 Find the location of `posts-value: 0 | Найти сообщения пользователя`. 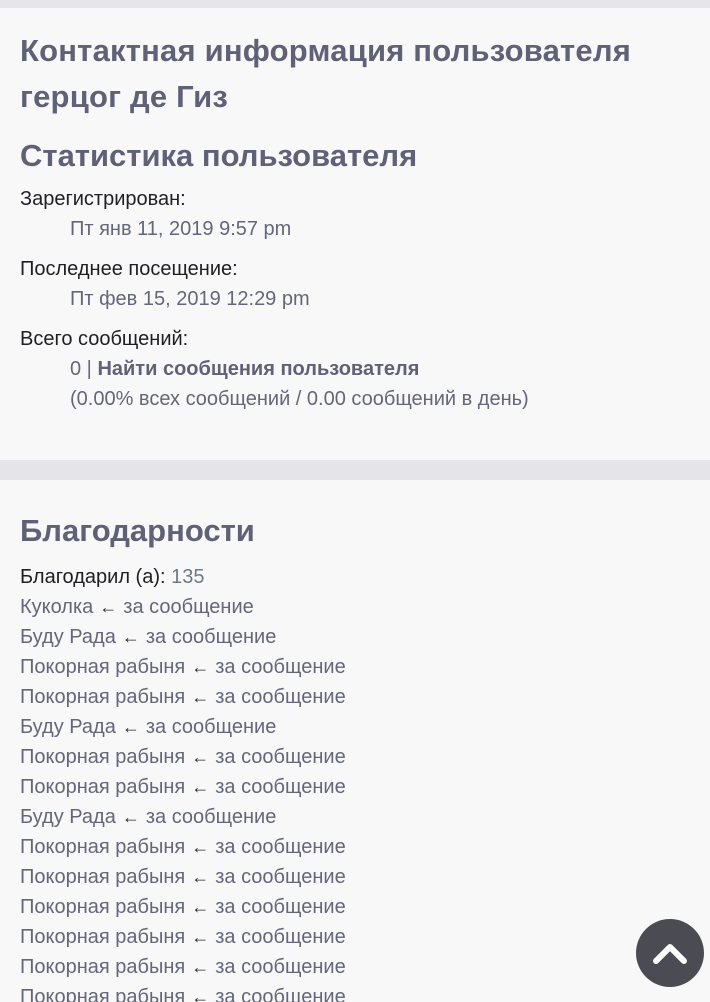

posts-value: 0 | Найти сообщения пользователя is located at coordinates (380, 369).